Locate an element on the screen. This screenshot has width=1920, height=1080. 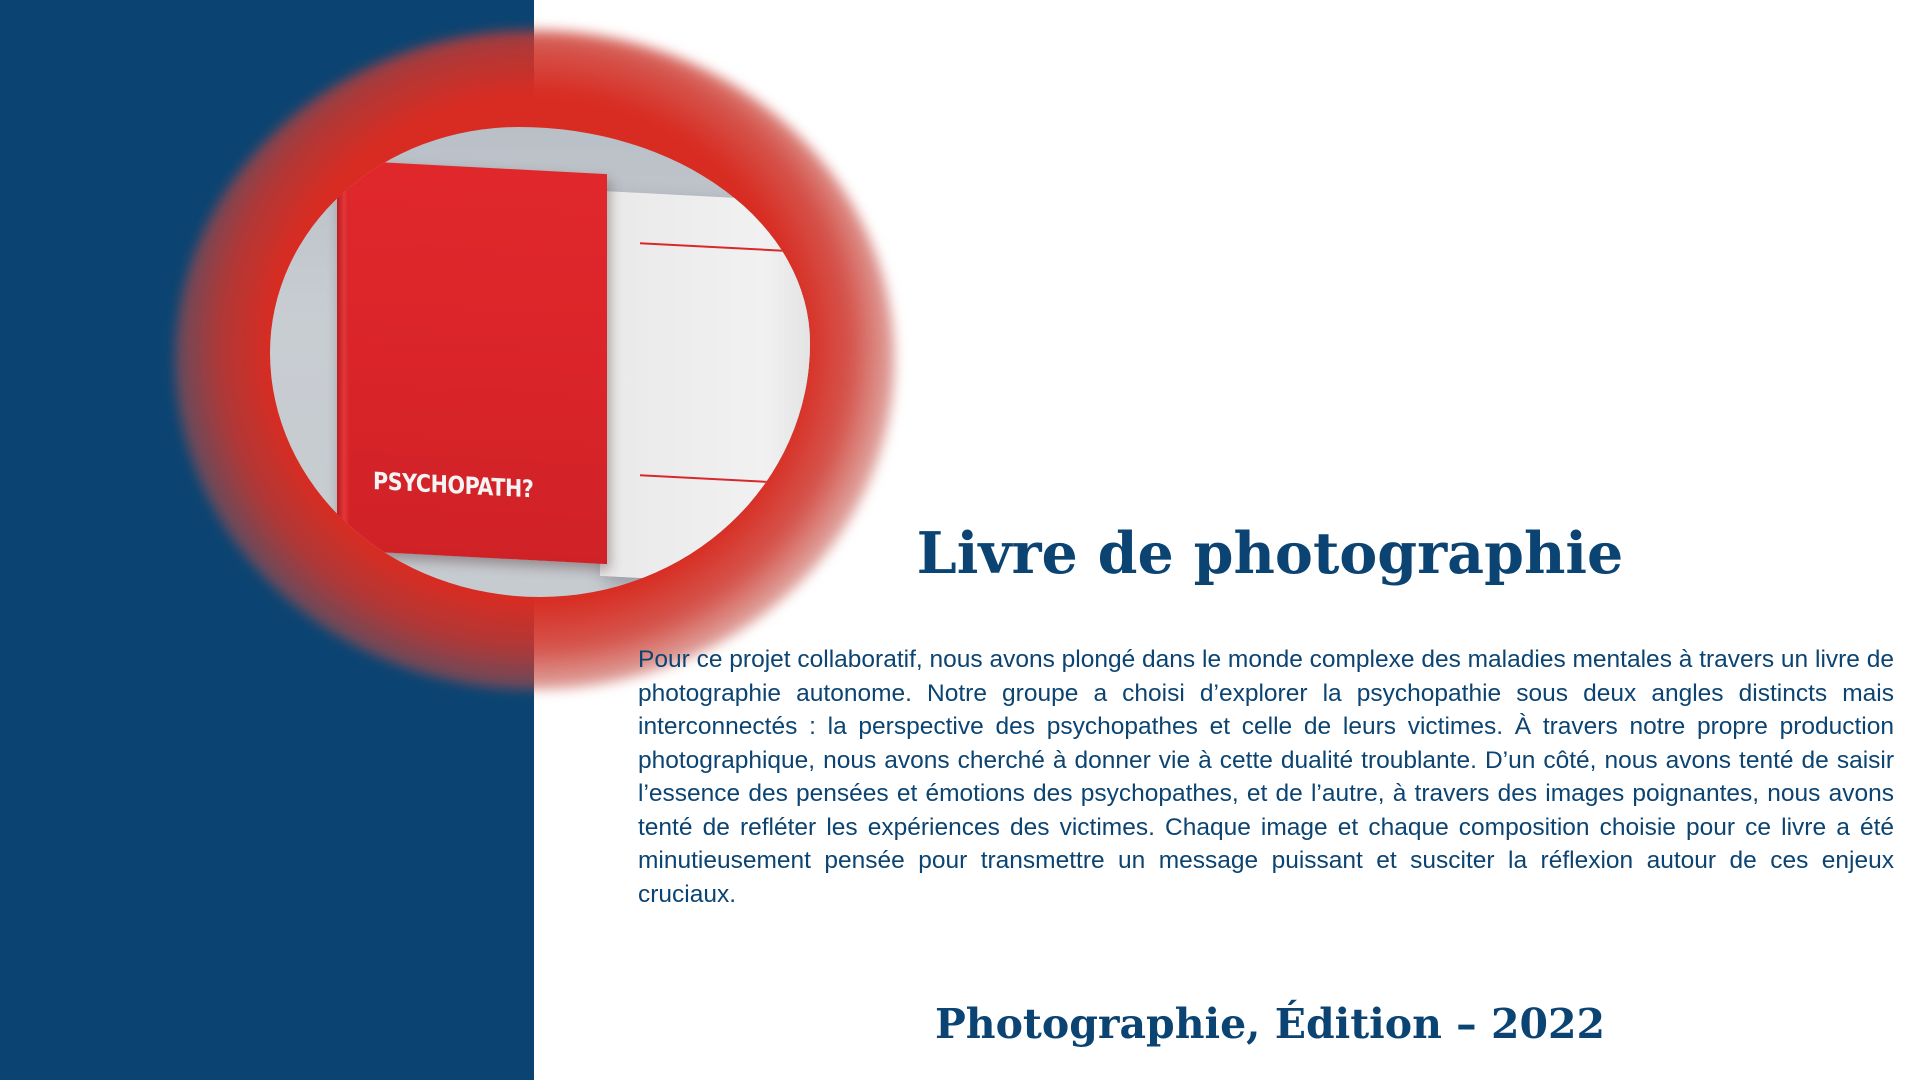
book-cover is located at coordinates (472, 362).